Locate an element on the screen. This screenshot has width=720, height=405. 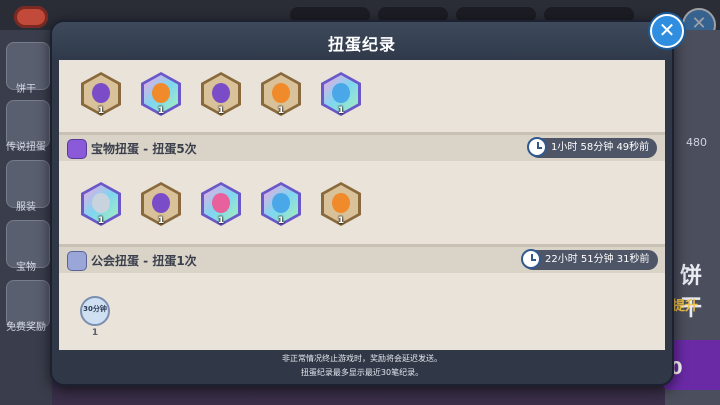
timestamp-badge: 1小时 58分钟 49秒前 is located at coordinates (592, 147).